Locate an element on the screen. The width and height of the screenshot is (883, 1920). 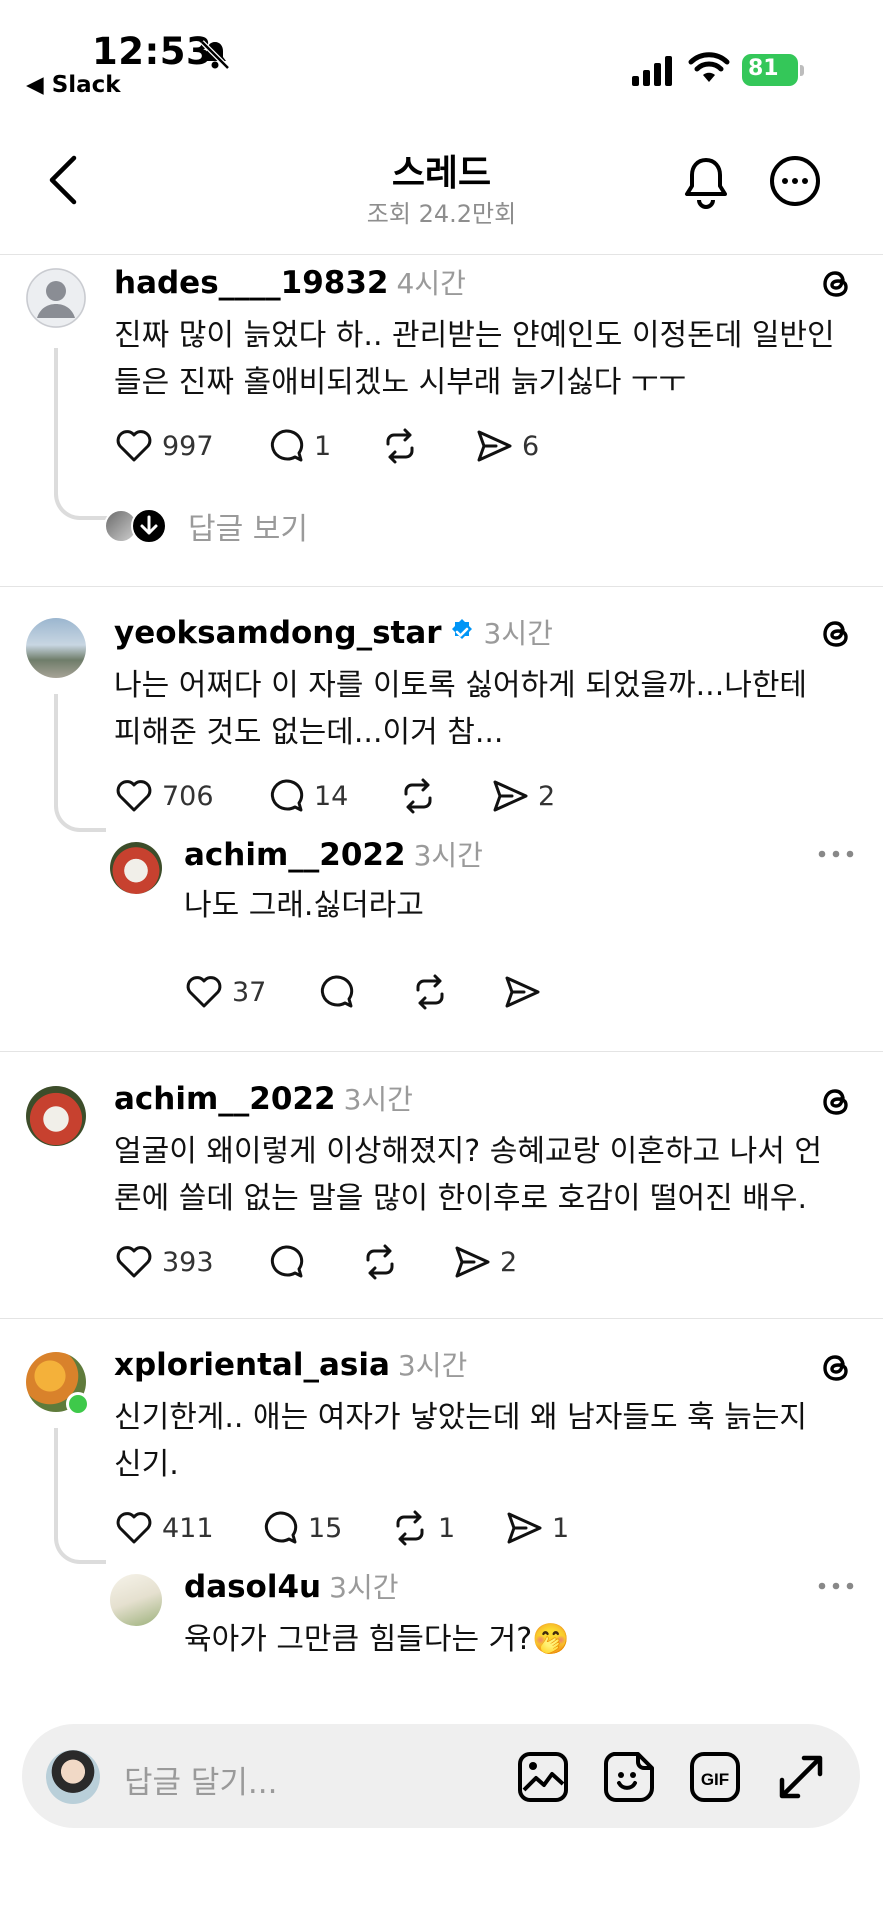
like-button: 393 is located at coordinates (164, 1262).